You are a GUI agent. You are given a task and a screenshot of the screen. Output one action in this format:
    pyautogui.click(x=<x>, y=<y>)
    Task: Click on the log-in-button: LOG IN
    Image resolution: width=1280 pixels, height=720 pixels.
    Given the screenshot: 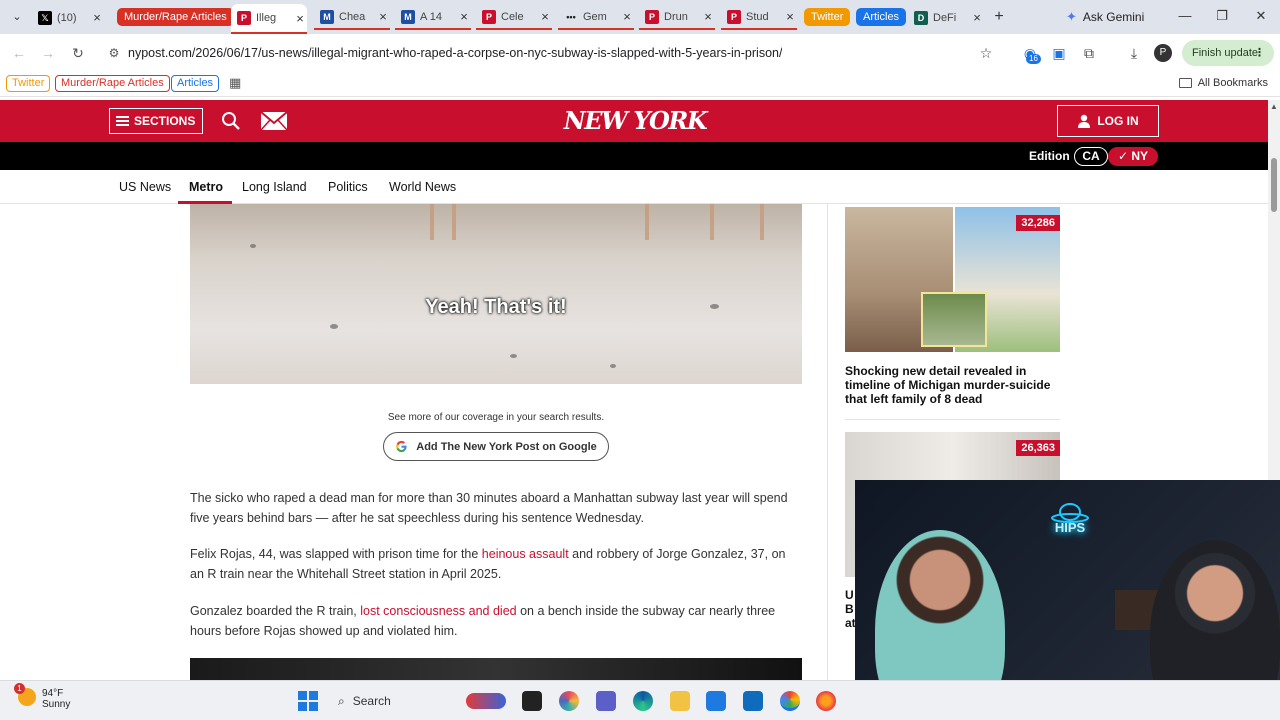 What is the action you would take?
    pyautogui.click(x=1108, y=121)
    